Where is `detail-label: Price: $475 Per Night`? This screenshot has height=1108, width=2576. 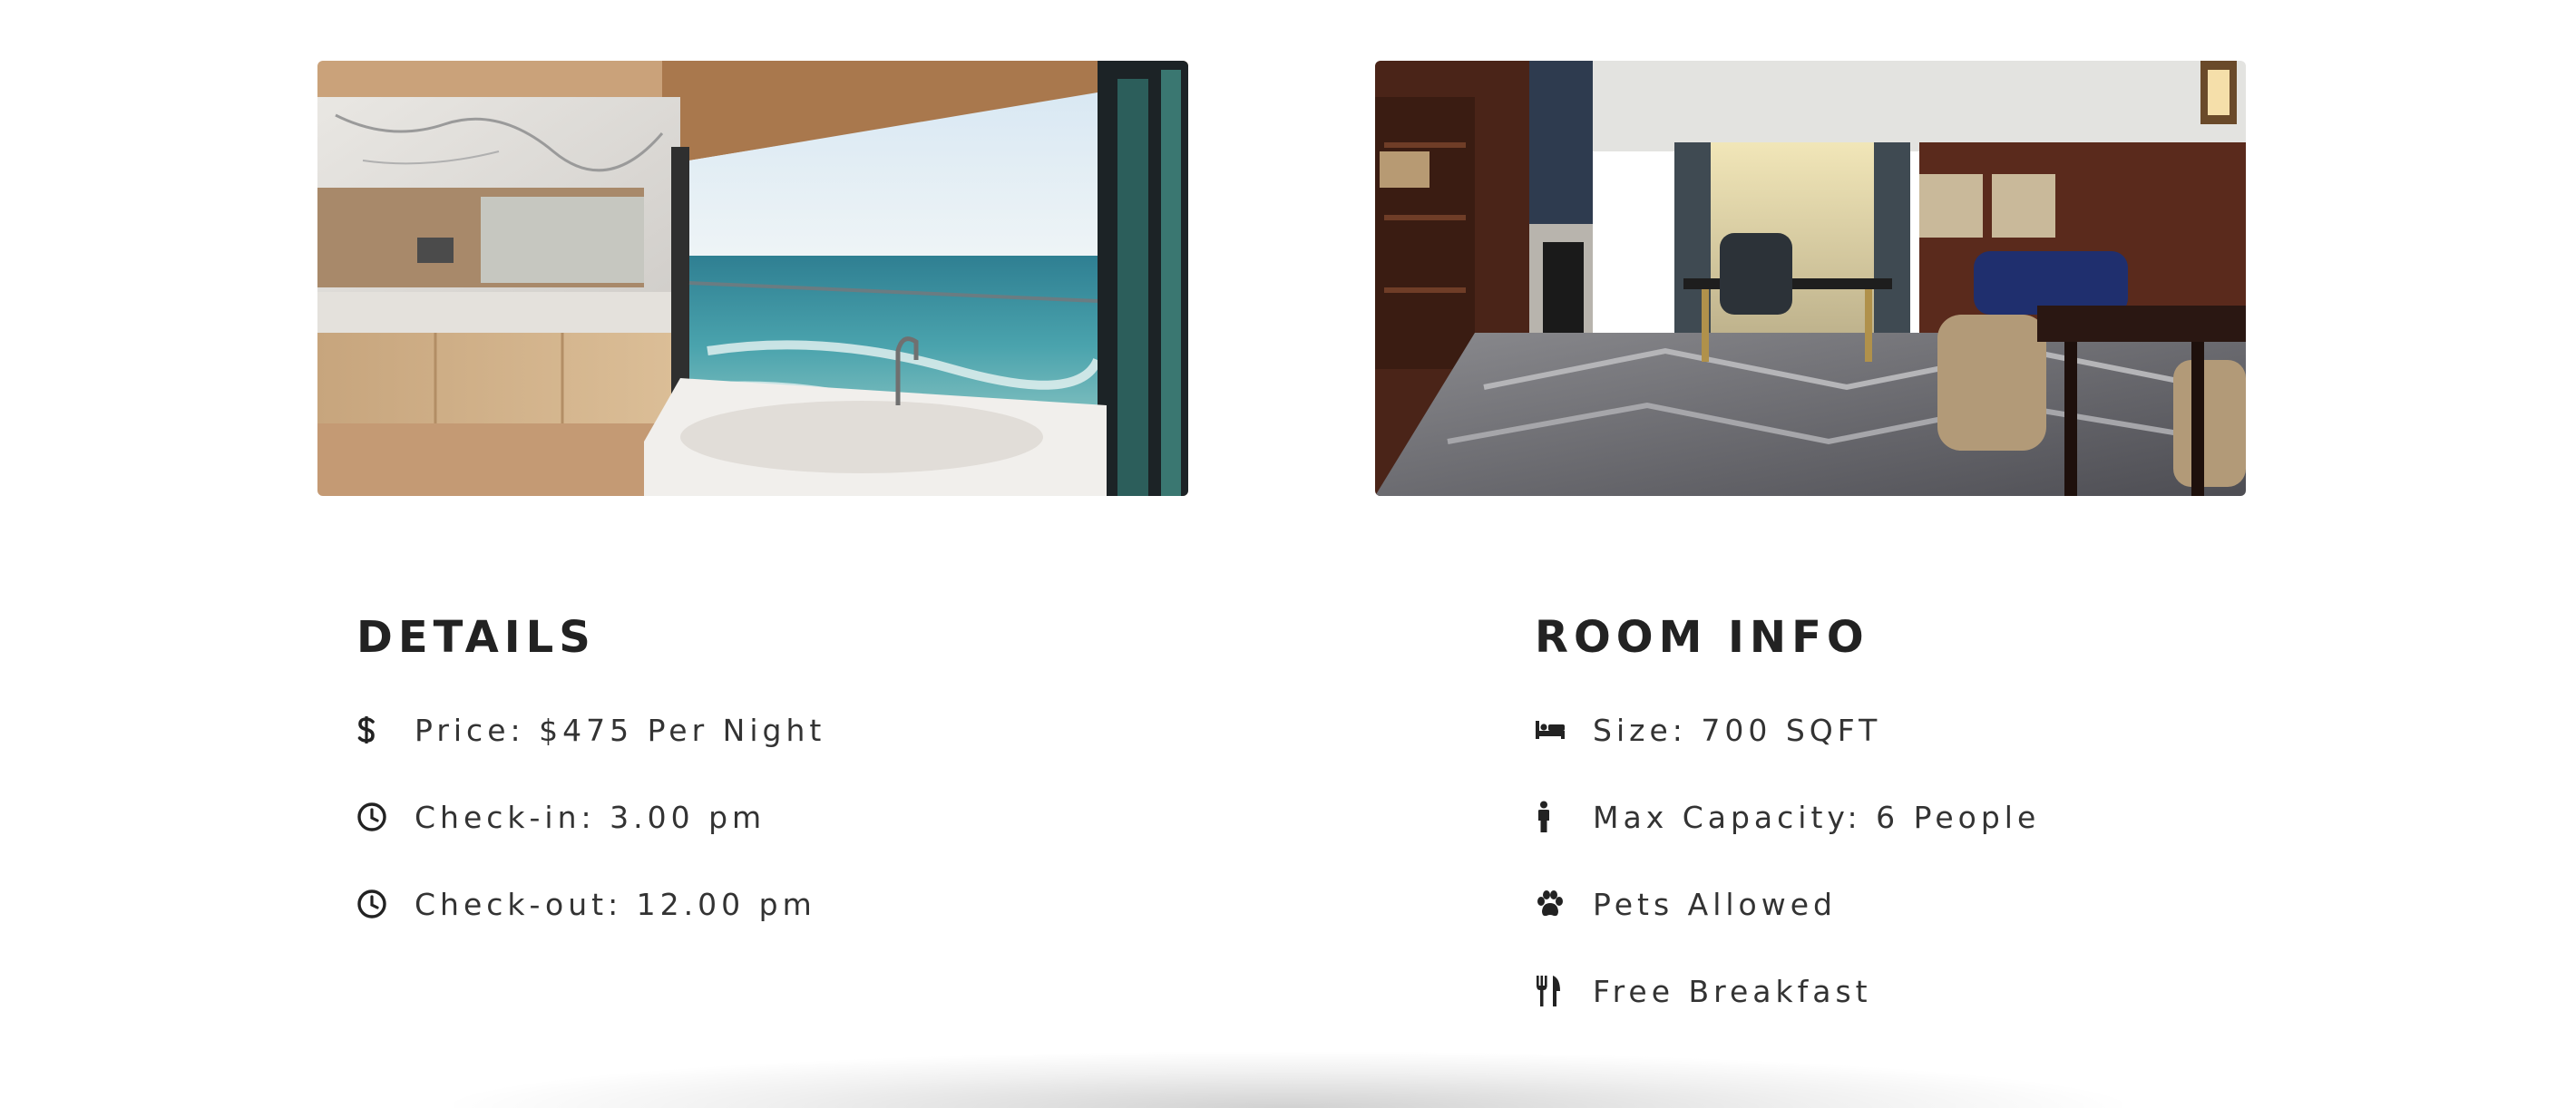
detail-label: Price: $475 Per Night is located at coordinates (620, 730).